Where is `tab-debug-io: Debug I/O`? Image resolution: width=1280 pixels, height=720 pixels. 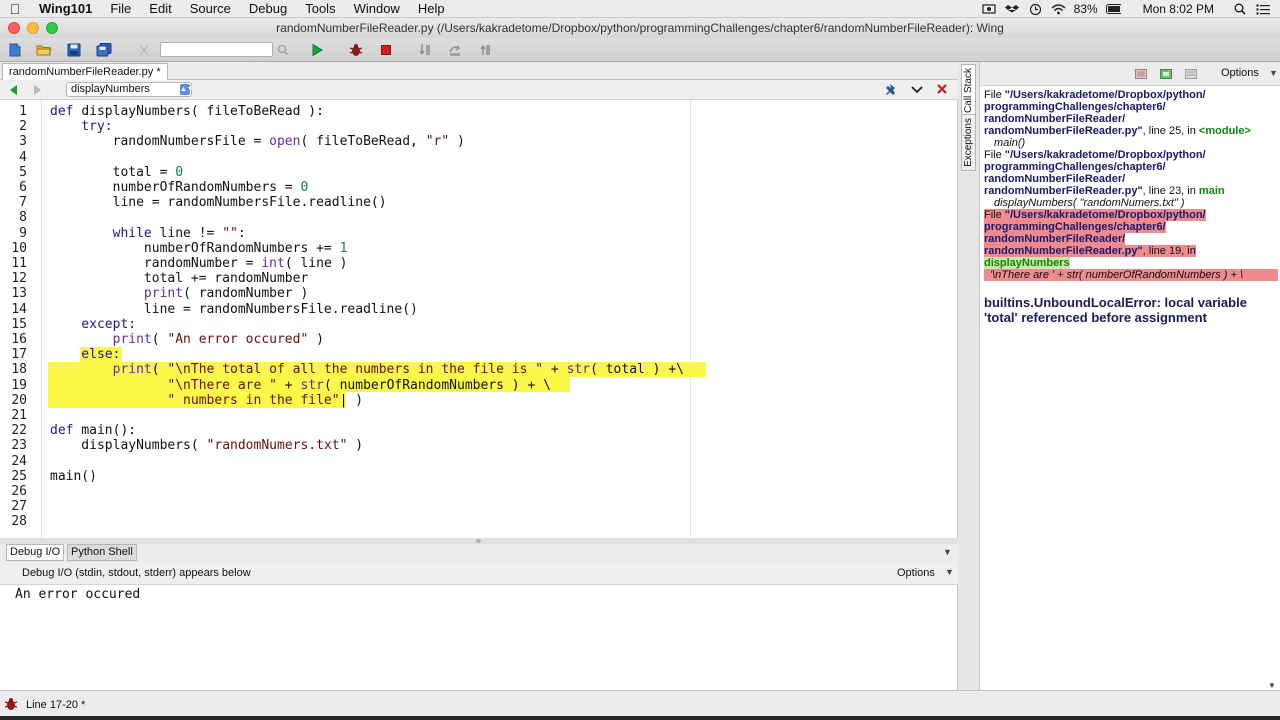 tab-debug-io: Debug I/O is located at coordinates (35, 552).